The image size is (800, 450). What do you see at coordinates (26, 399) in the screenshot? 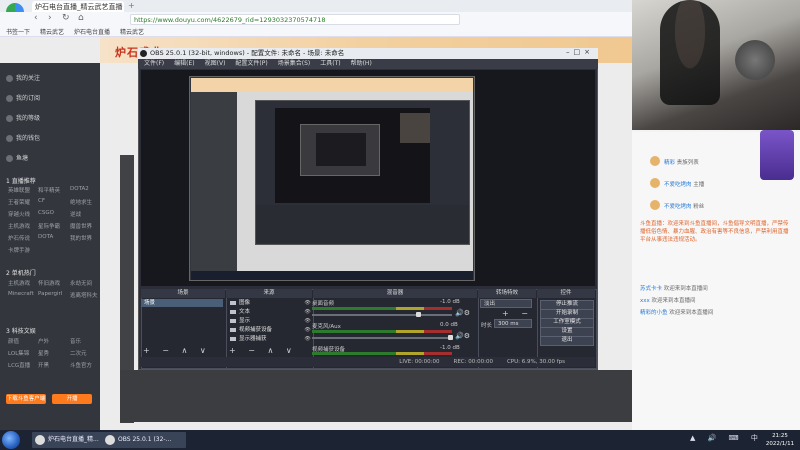
I see `download-client-button: 下载斗鱼客户端` at bounding box center [26, 399].